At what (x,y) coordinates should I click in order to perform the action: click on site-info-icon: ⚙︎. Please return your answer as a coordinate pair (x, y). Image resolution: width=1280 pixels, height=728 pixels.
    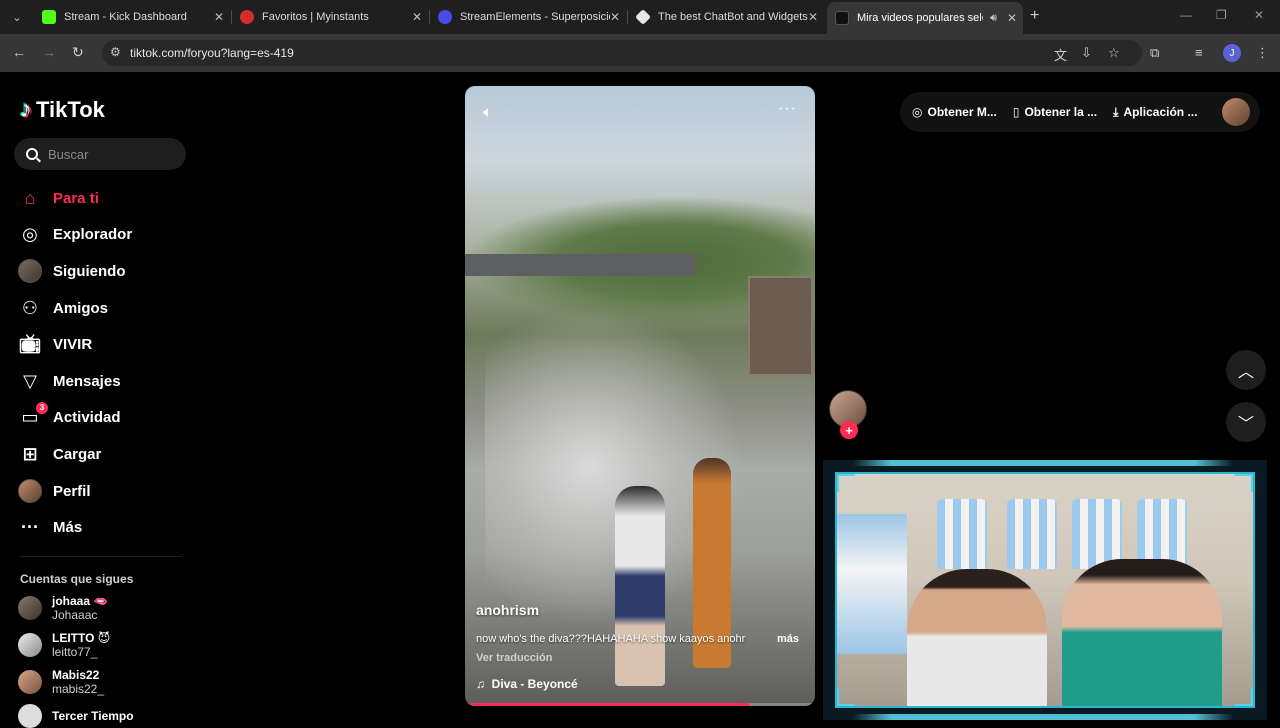
    Looking at the image, I should click on (115, 52).